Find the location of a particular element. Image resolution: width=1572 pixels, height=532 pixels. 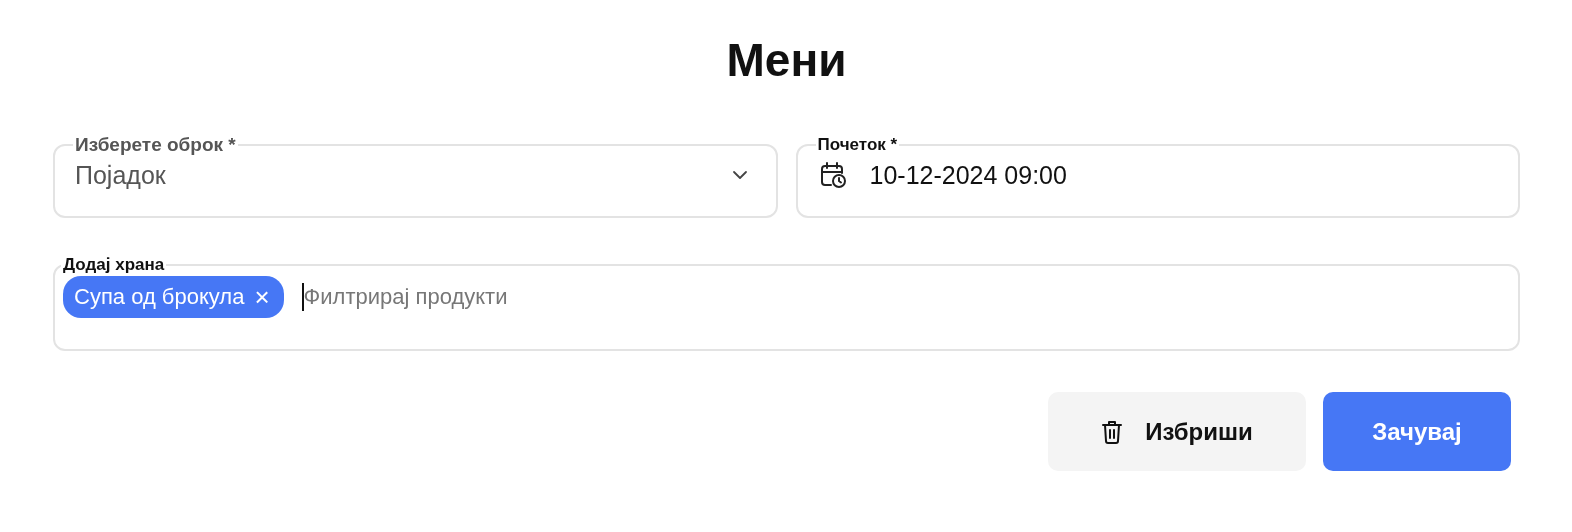

delete-button: Избриши is located at coordinates (1177, 431).